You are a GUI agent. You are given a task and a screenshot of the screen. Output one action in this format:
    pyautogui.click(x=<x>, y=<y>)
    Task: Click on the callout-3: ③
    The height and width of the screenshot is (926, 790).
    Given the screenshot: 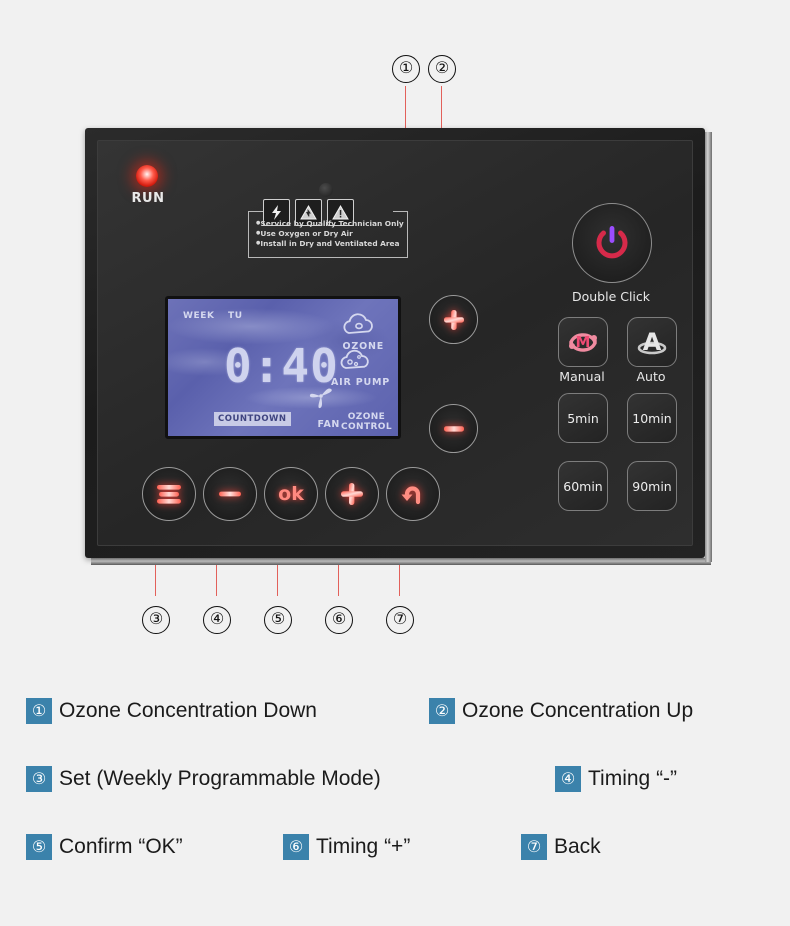 What is the action you would take?
    pyautogui.click(x=156, y=620)
    